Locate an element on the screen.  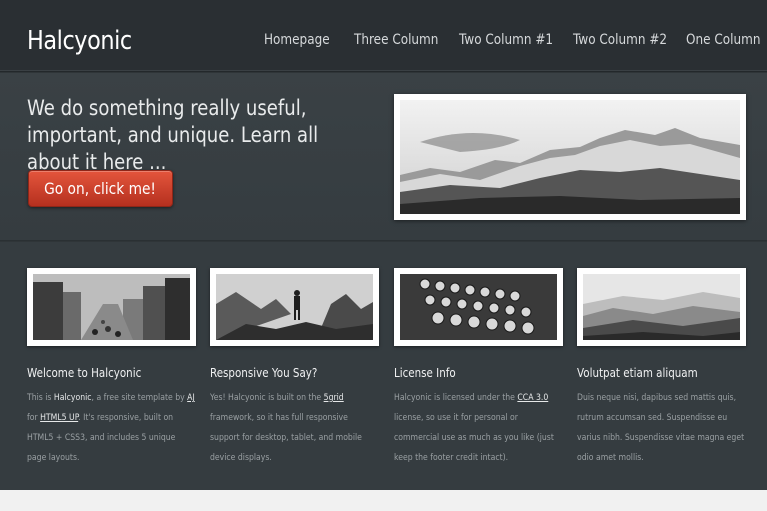
feature-title: Volutpat etiam aliquam is located at coordinates (637, 373).